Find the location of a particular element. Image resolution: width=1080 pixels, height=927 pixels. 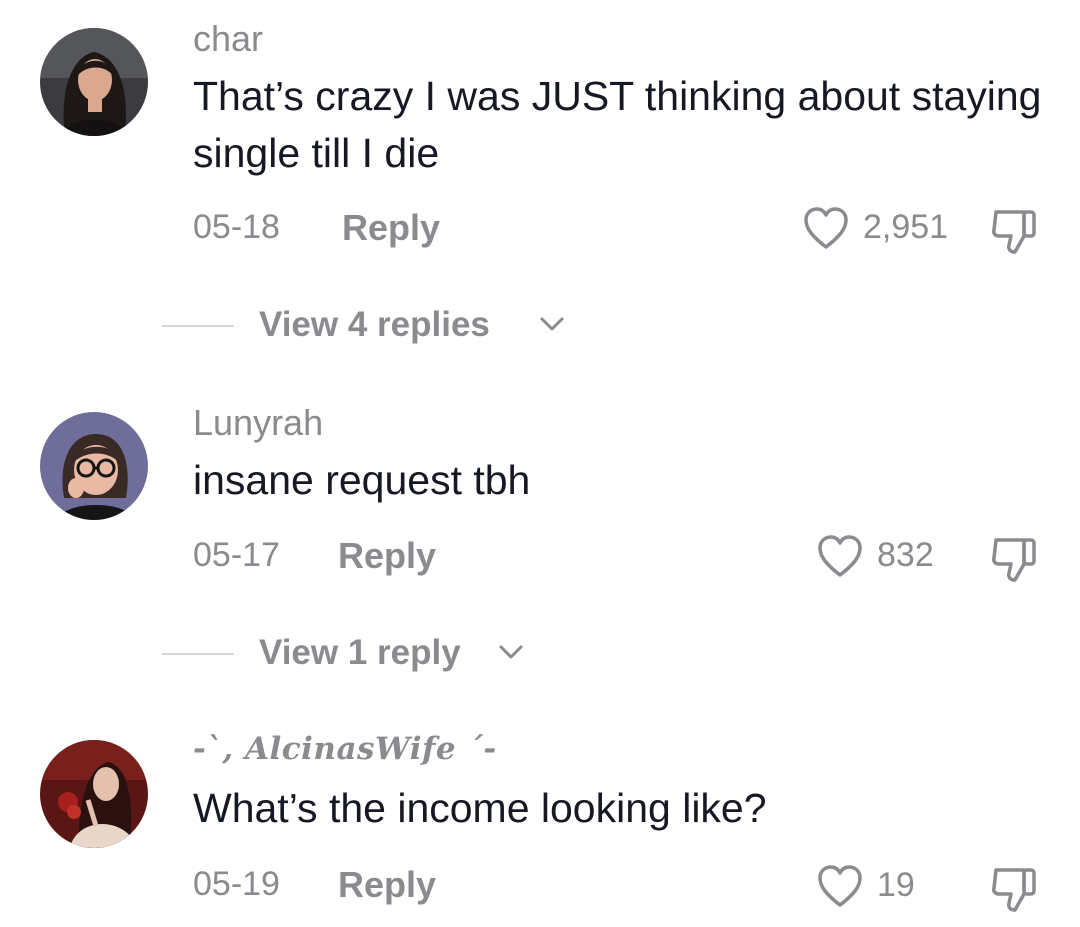

comment-username: -`, AlcinasWife ´- is located at coordinates (345, 749).